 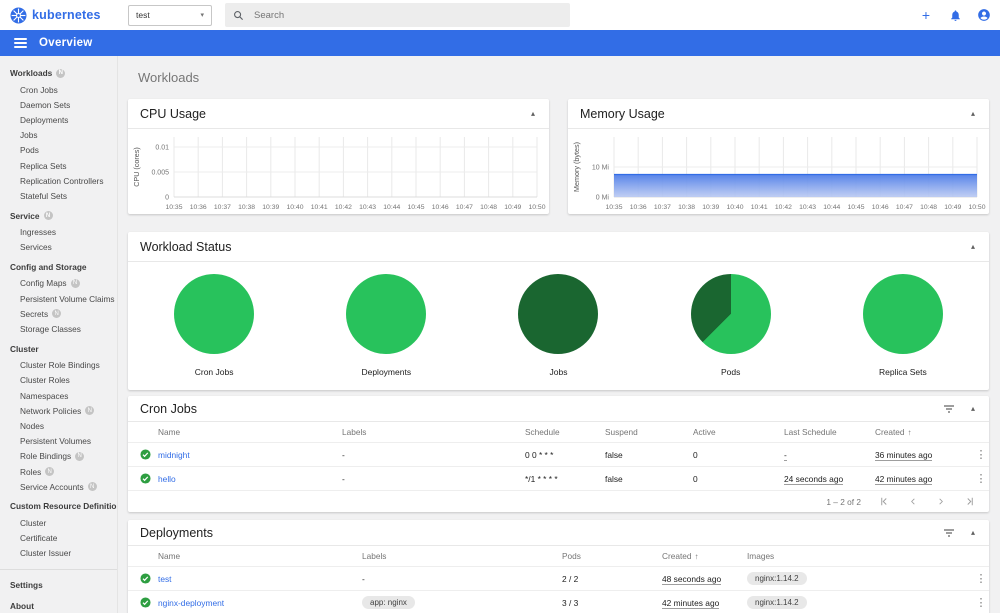 What do you see at coordinates (58, 313) in the screenshot?
I see `sidebar-item-secrets: Secrets N` at bounding box center [58, 313].